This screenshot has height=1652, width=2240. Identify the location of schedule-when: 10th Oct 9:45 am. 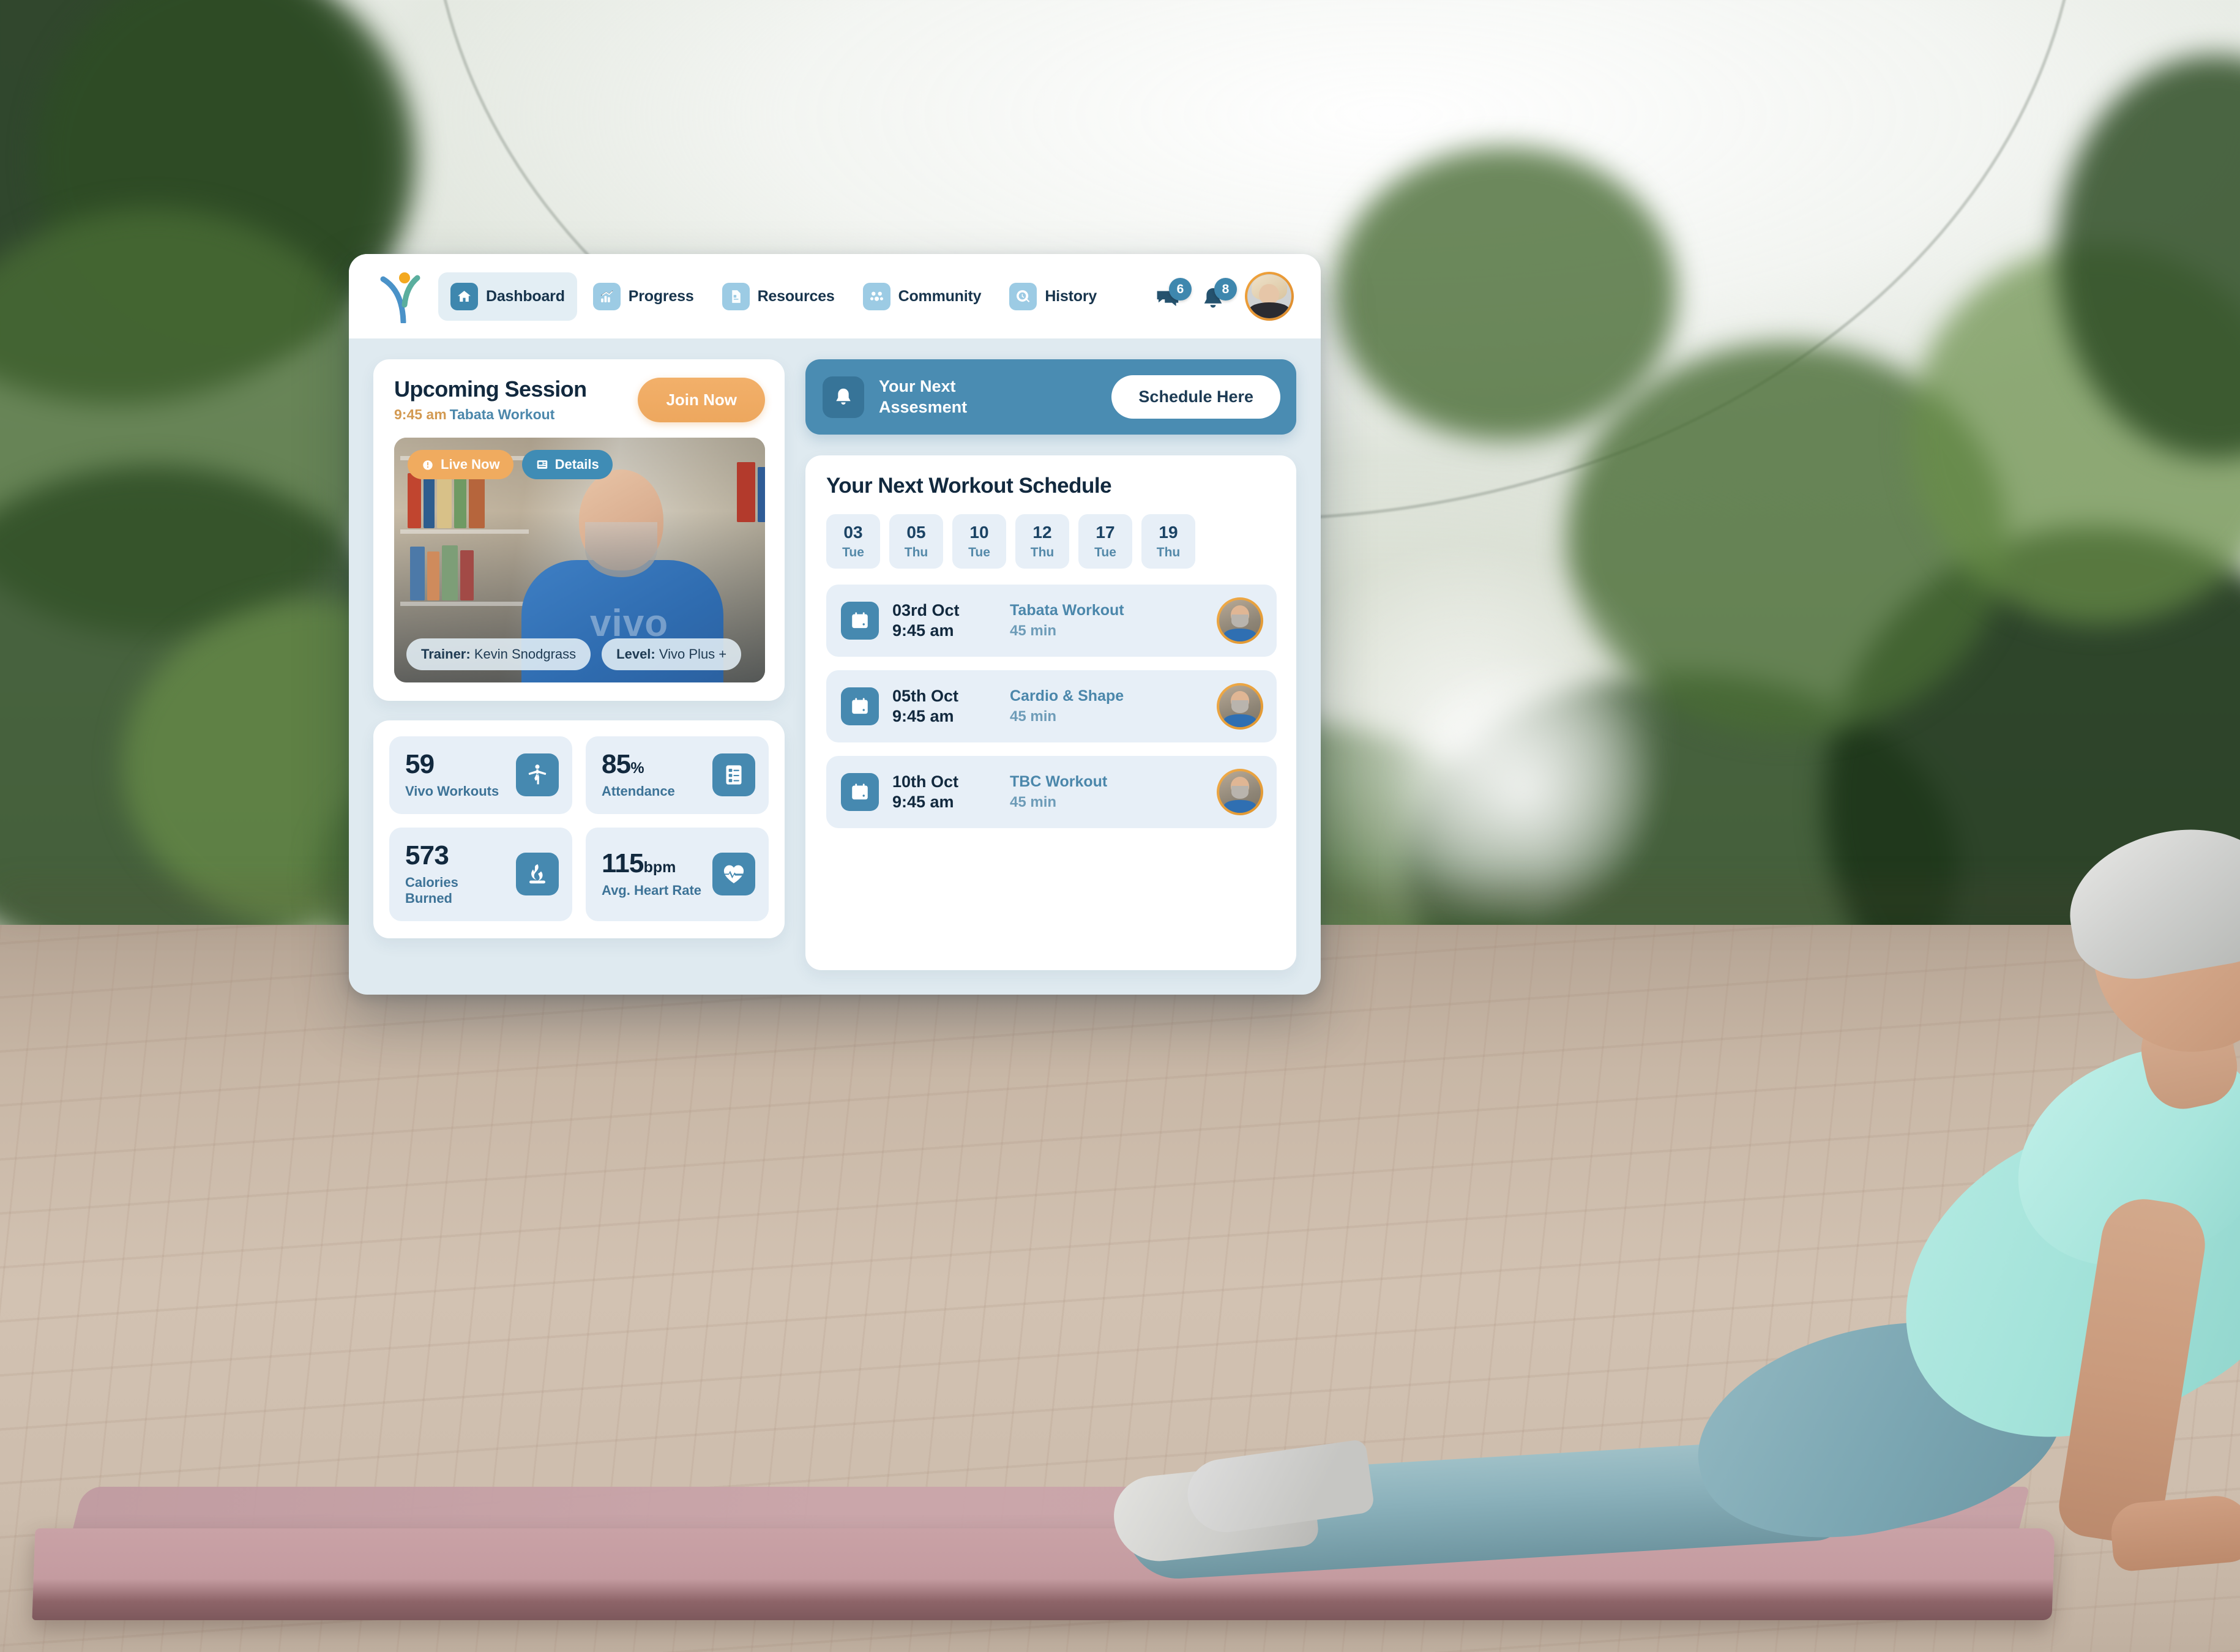
(944, 792).